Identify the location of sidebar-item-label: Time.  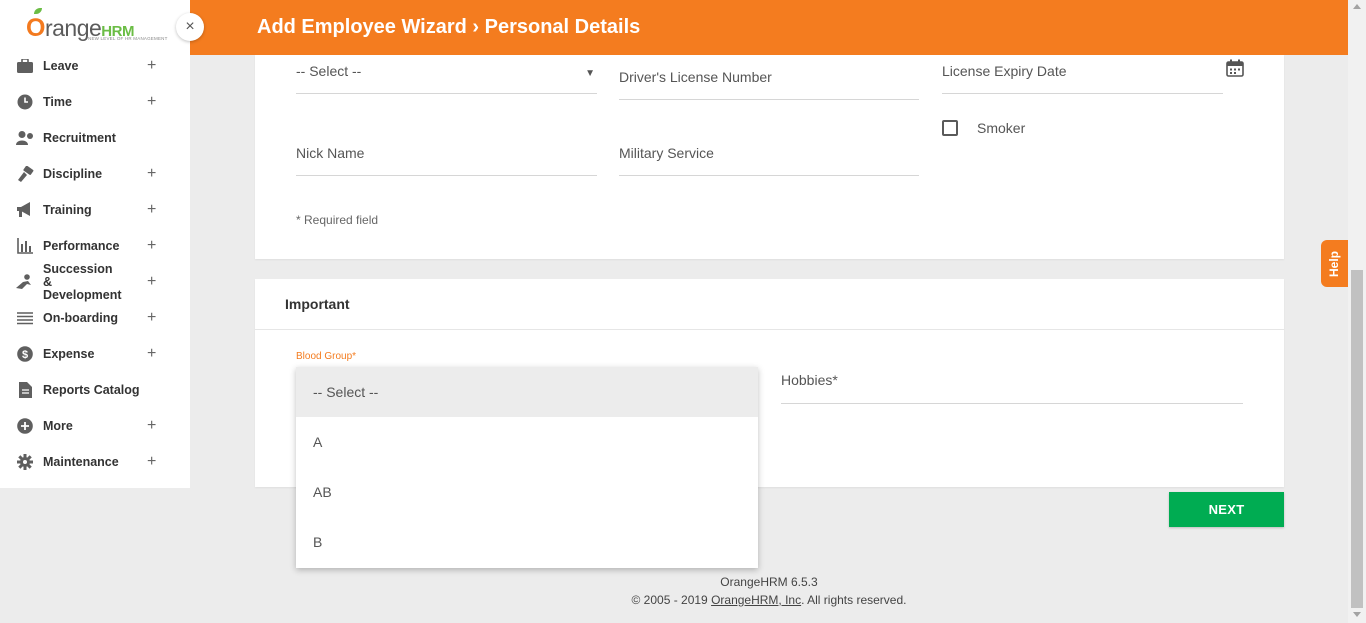
(57, 101).